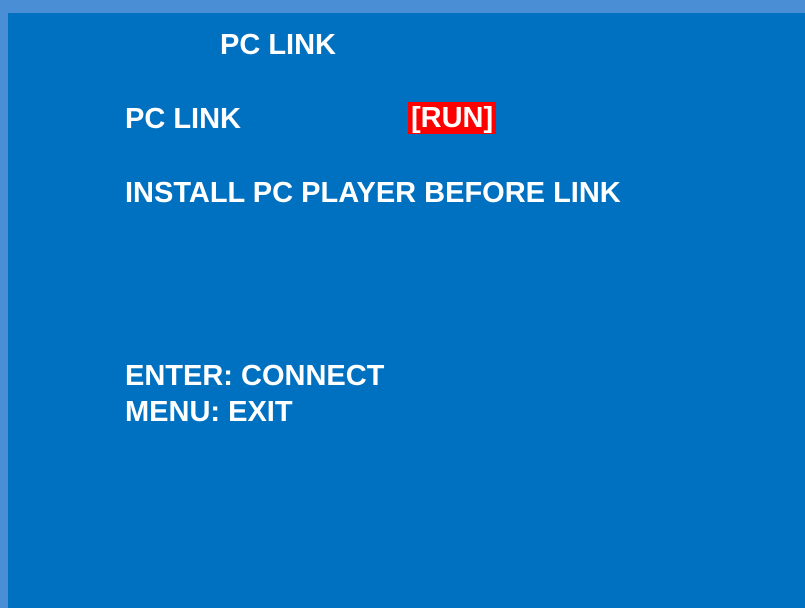 Image resolution: width=805 pixels, height=608 pixels. I want to click on enter-connect-hint: ENTER: CONNECT, so click(255, 376).